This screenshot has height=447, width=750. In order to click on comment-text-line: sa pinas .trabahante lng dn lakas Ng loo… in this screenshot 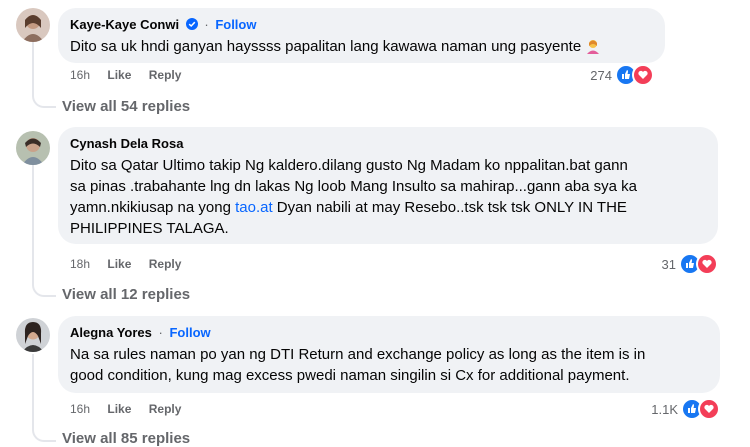, I will do `click(354, 186)`.